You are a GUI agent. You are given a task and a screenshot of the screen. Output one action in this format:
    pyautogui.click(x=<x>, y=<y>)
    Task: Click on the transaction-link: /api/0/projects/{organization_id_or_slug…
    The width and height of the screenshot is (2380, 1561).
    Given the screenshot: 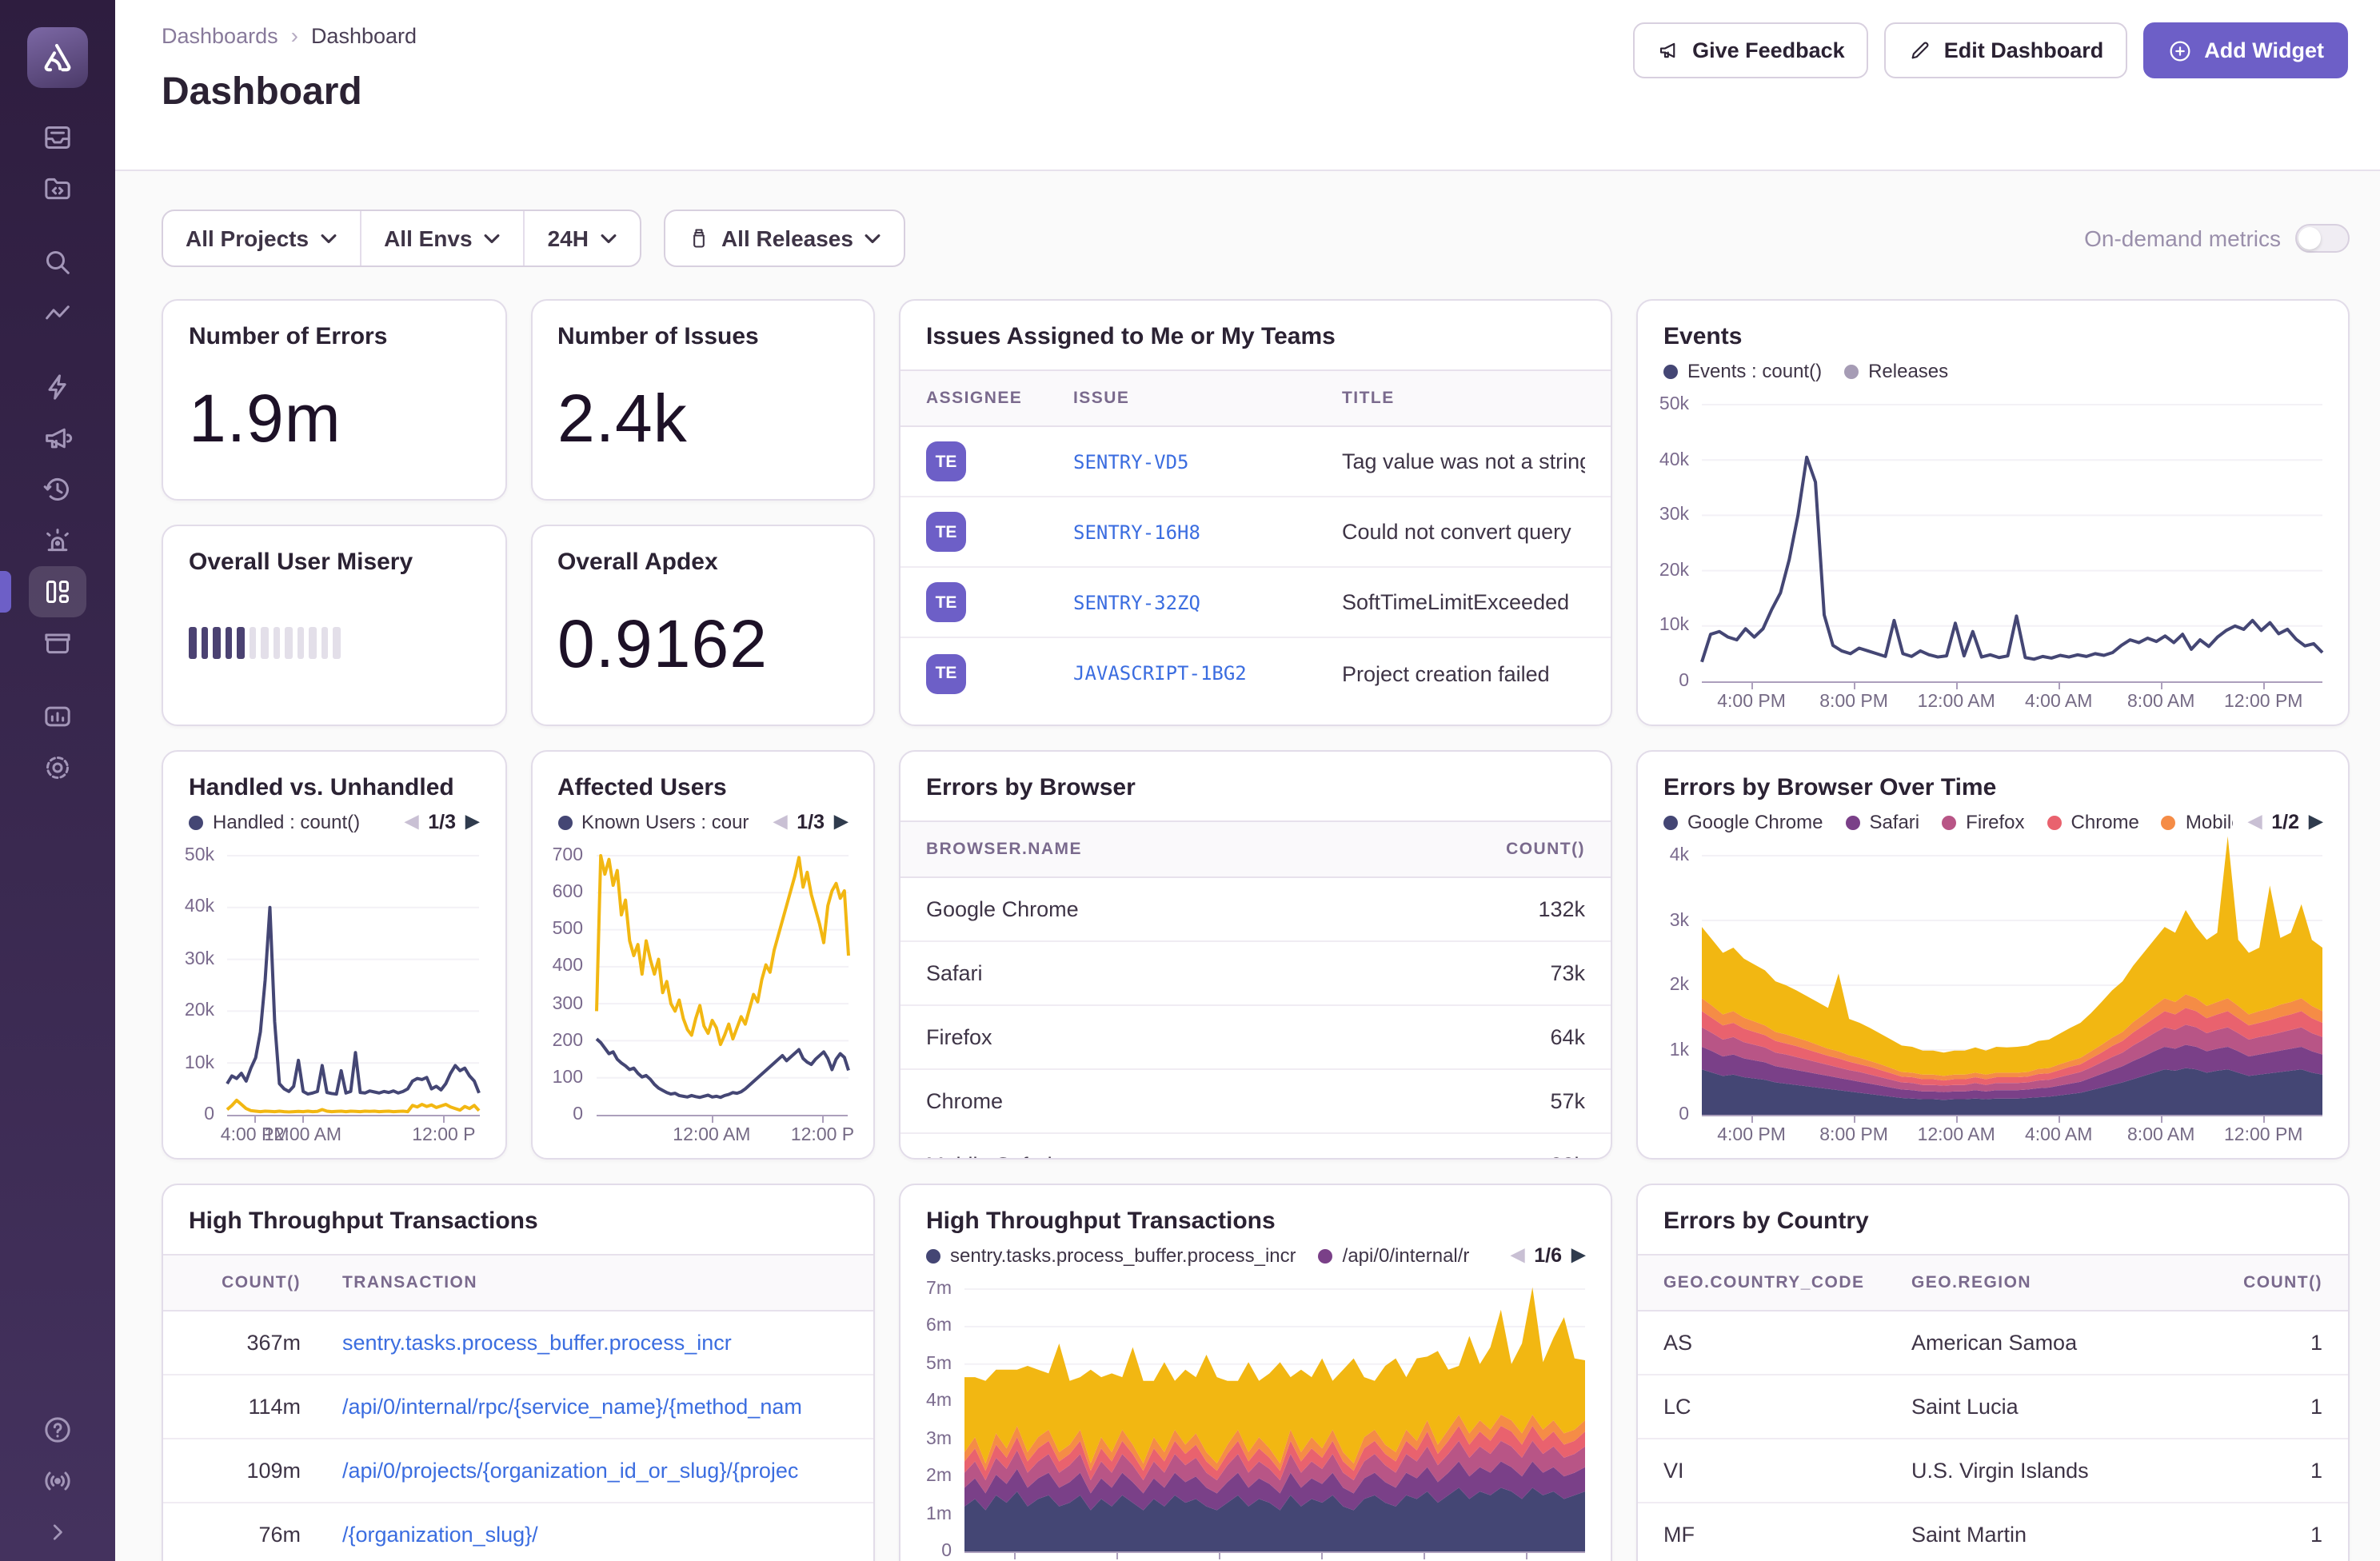 What is the action you would take?
    pyautogui.click(x=595, y=1471)
    